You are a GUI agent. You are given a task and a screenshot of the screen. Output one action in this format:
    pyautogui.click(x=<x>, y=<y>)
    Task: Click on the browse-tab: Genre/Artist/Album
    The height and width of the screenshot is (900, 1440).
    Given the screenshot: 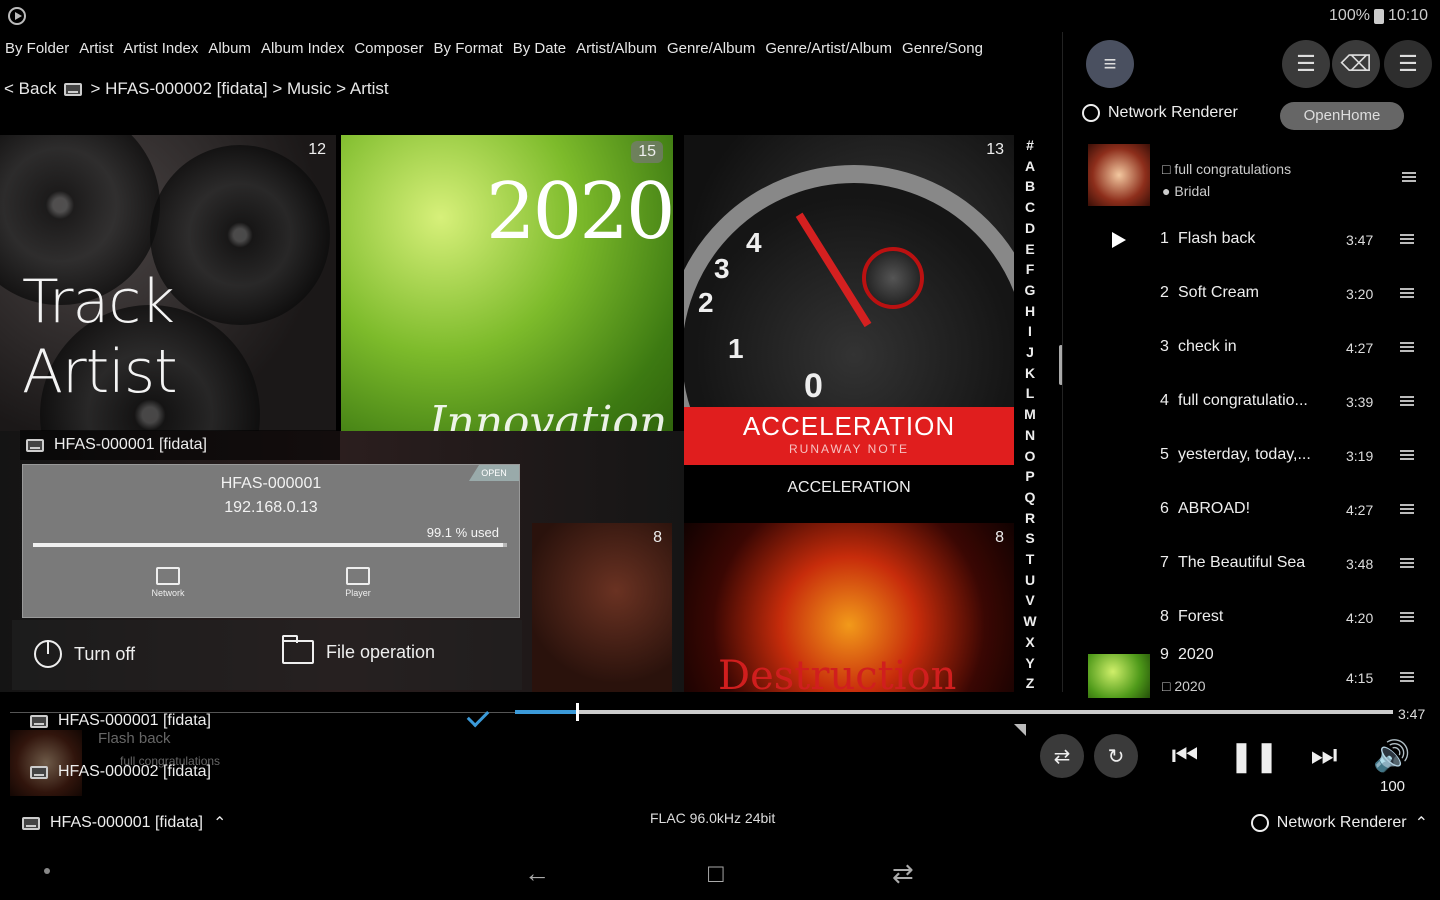 What is the action you would take?
    pyautogui.click(x=828, y=53)
    